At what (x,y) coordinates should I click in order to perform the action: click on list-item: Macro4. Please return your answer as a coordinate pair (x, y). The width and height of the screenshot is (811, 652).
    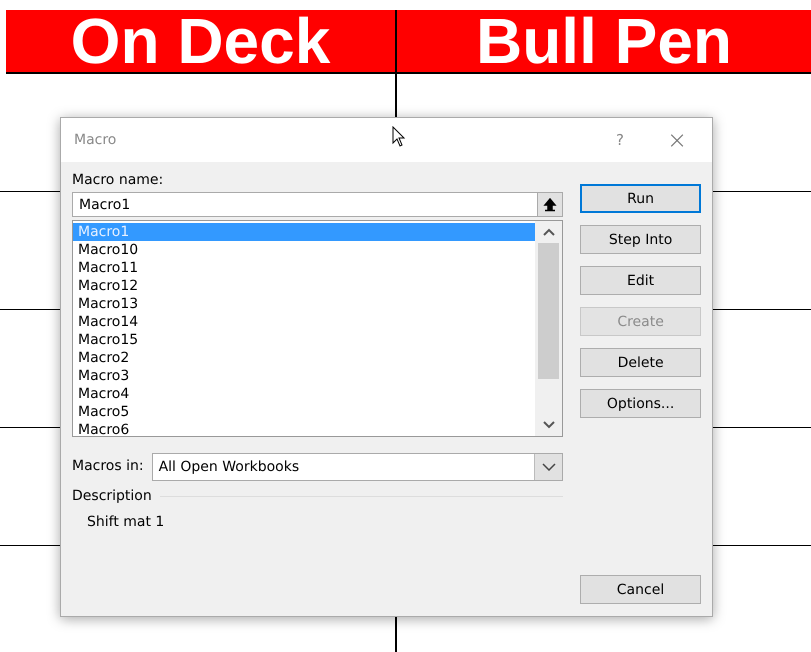
    Looking at the image, I should click on (304, 394).